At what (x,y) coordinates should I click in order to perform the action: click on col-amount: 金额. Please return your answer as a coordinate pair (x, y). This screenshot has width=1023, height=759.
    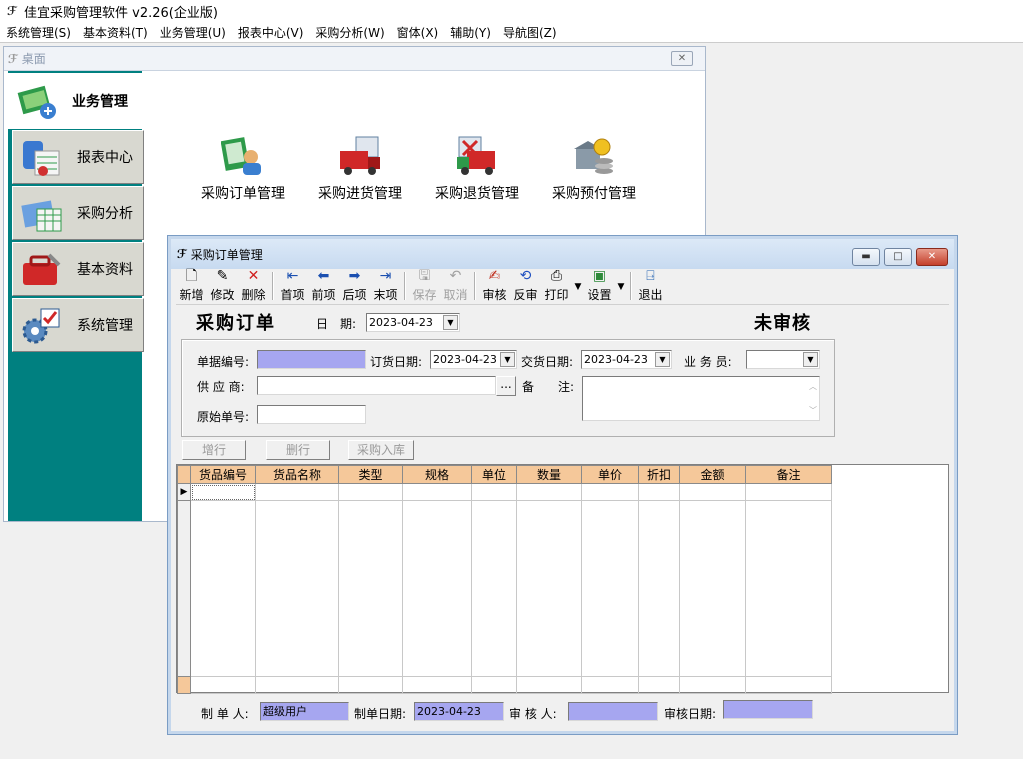
    Looking at the image, I should click on (712, 474).